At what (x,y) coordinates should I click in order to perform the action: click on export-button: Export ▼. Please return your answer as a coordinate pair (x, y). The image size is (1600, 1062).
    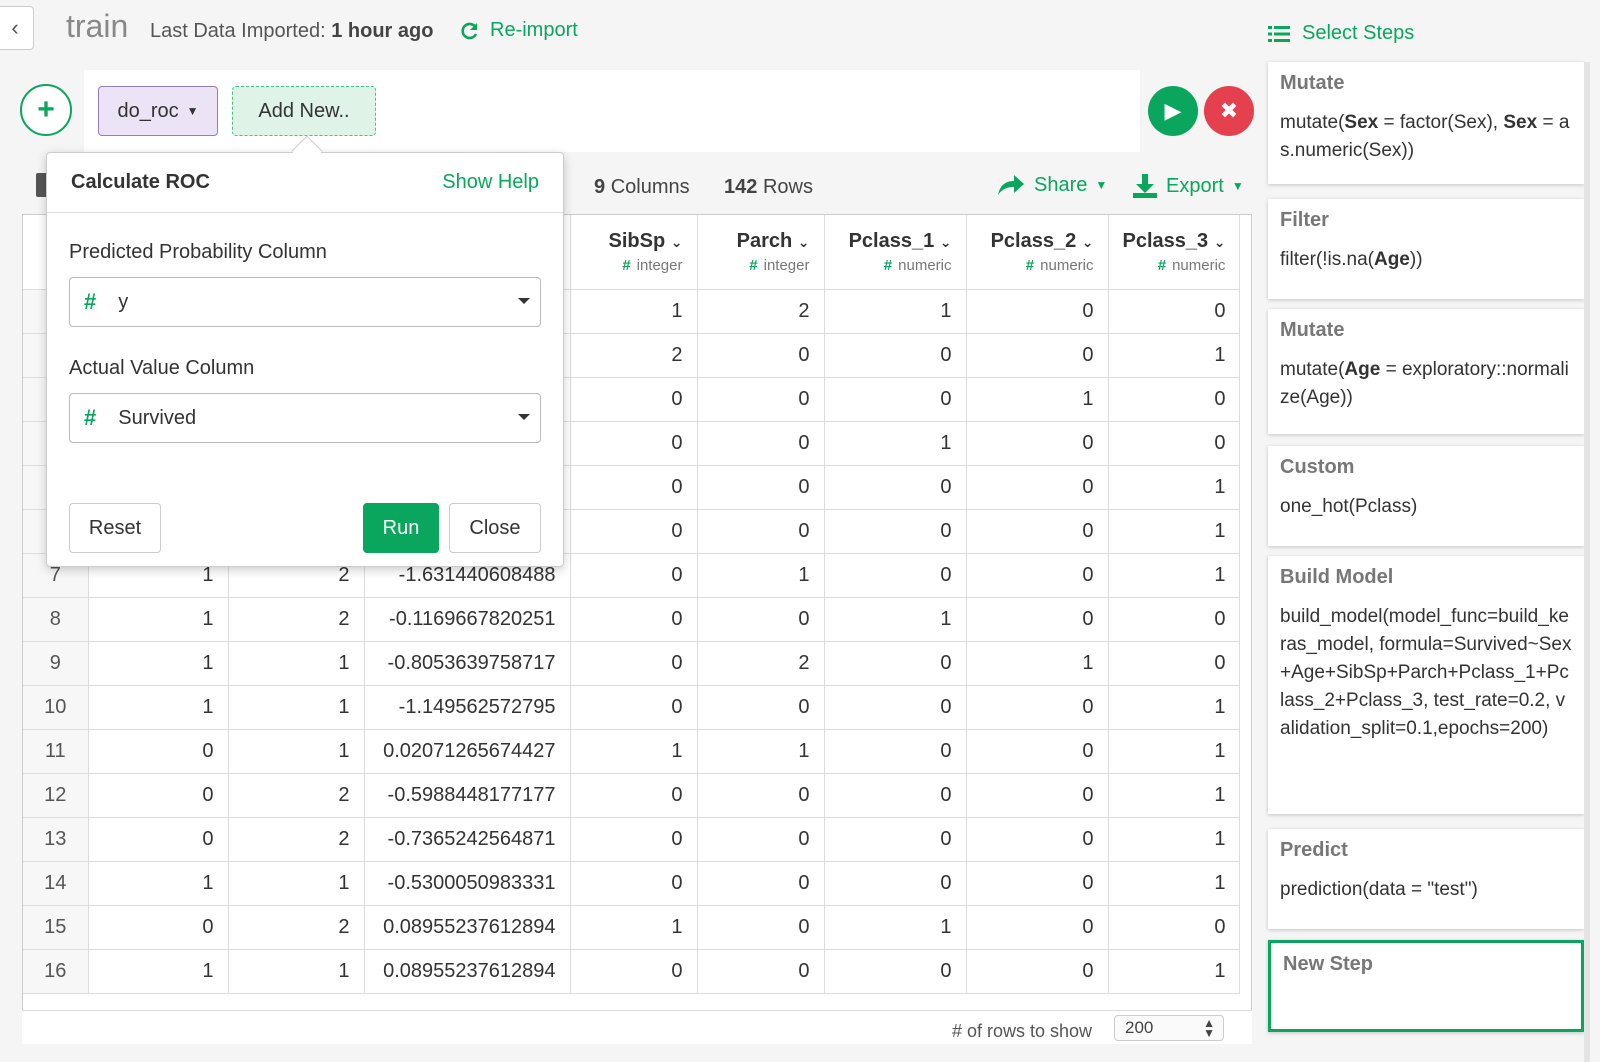
    Looking at the image, I should click on (1188, 186).